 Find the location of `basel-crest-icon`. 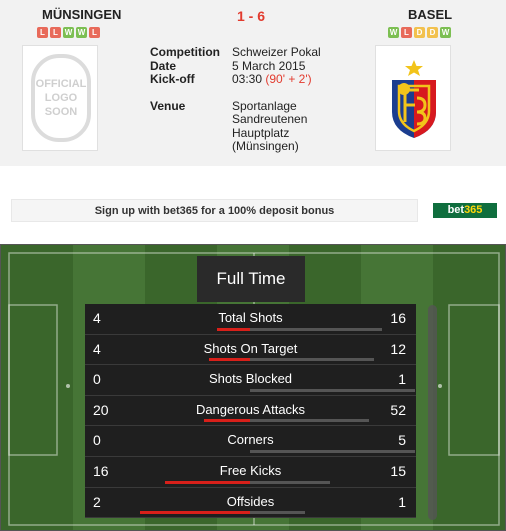

basel-crest-icon is located at coordinates (414, 99).